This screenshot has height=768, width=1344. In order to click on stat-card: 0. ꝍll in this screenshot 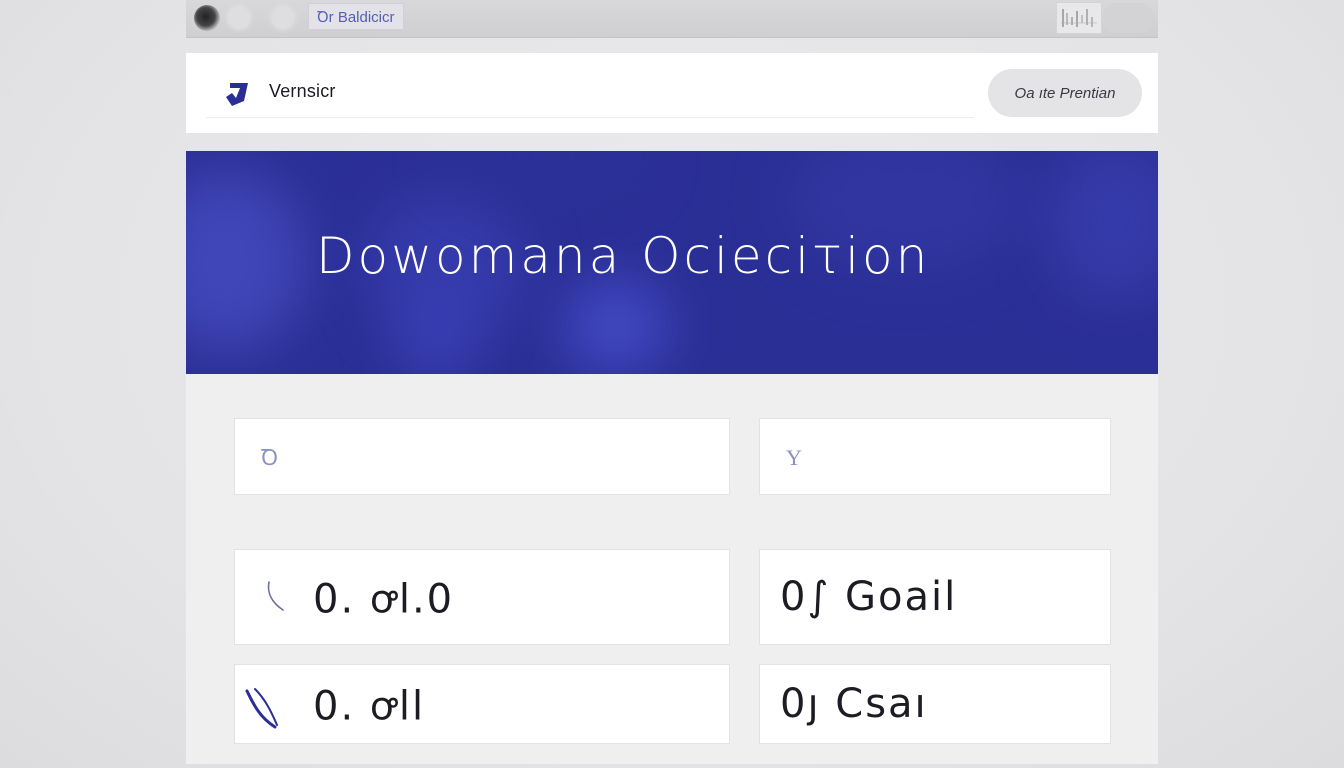, I will do `click(482, 704)`.